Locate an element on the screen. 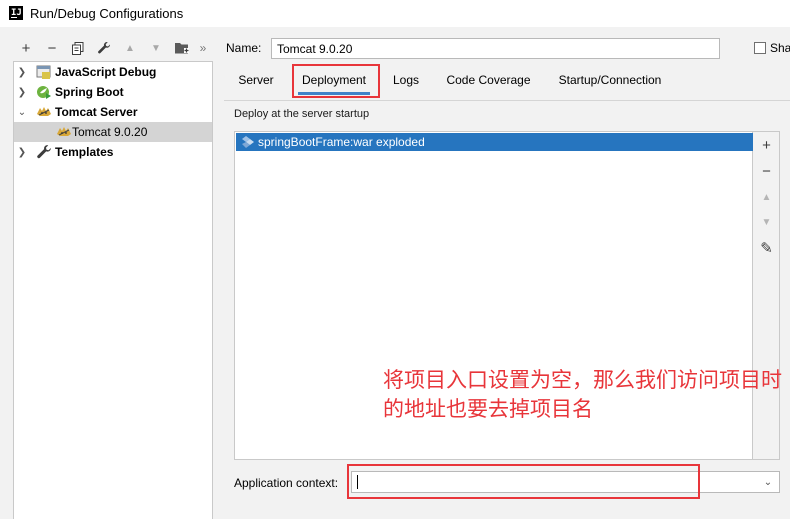 The height and width of the screenshot is (519, 790). annotation-highlight-context is located at coordinates (523, 481).